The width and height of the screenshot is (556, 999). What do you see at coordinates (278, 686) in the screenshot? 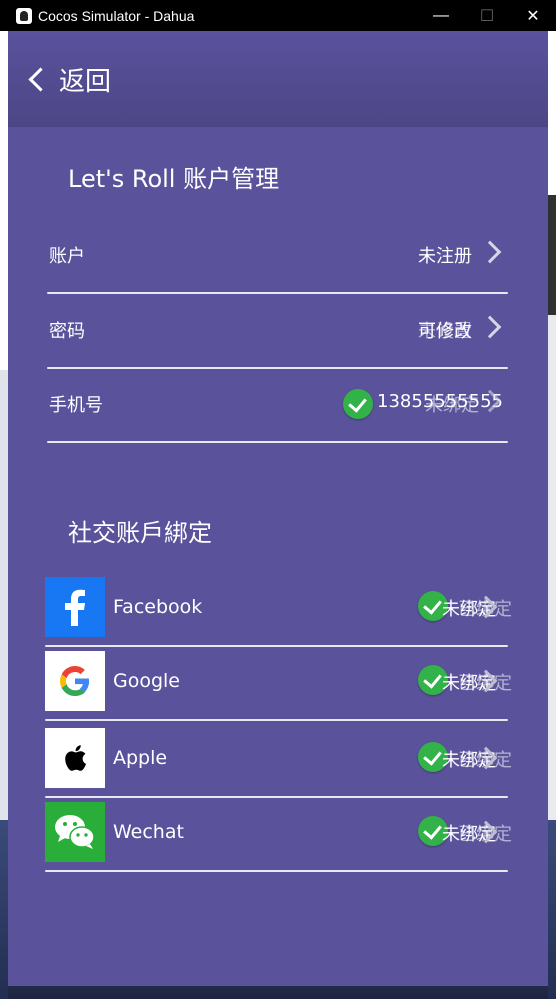
I see `social-row-google: Google 未绑定 已绑定` at bounding box center [278, 686].